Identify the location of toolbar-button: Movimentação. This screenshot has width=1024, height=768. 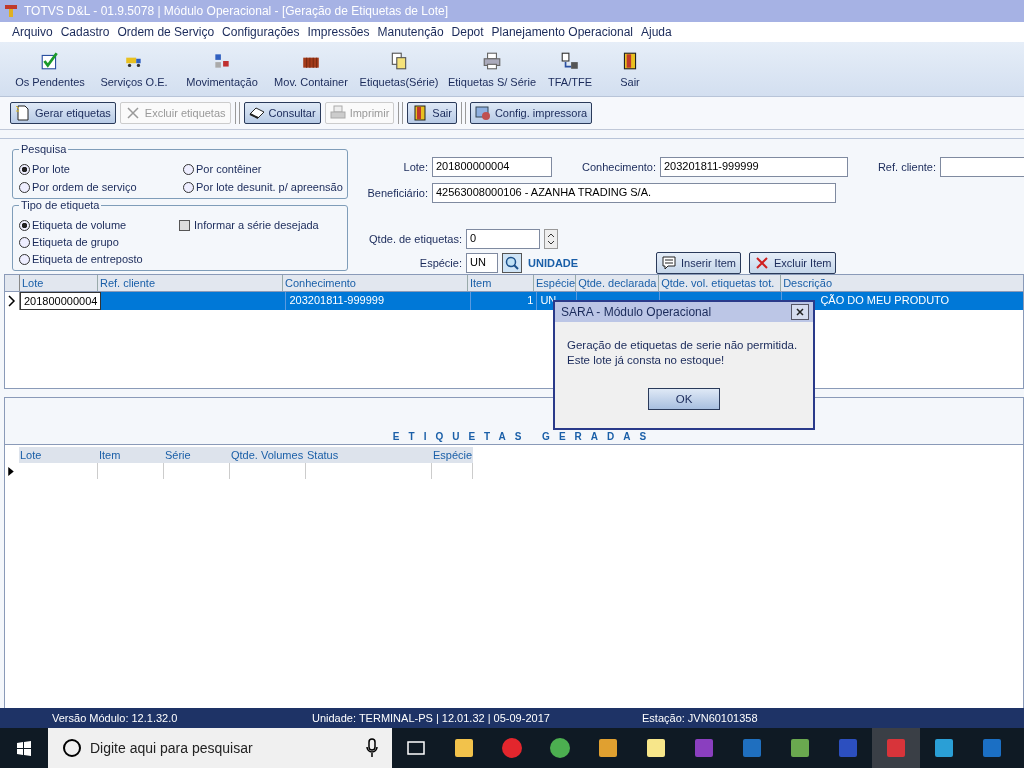
(222, 69).